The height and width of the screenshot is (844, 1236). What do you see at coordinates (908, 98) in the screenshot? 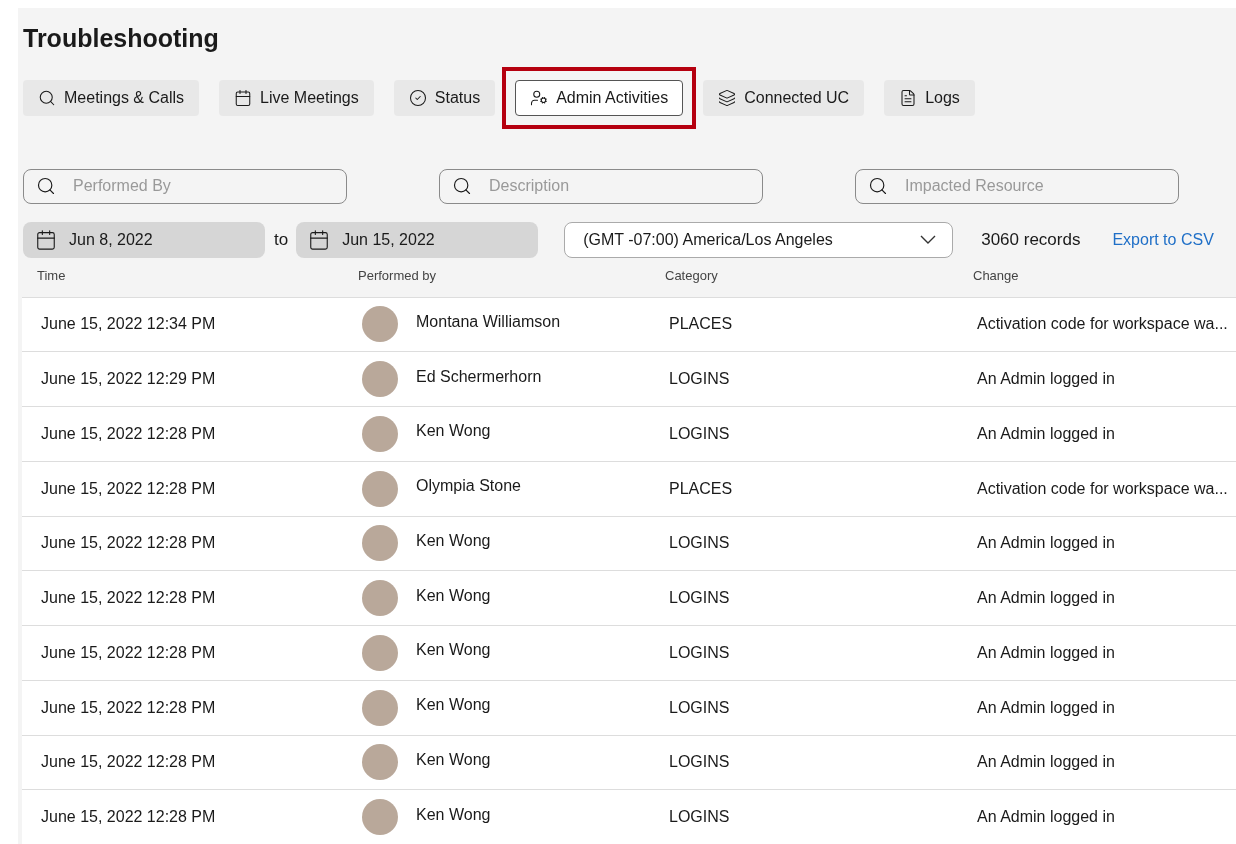
I see `document-icon` at bounding box center [908, 98].